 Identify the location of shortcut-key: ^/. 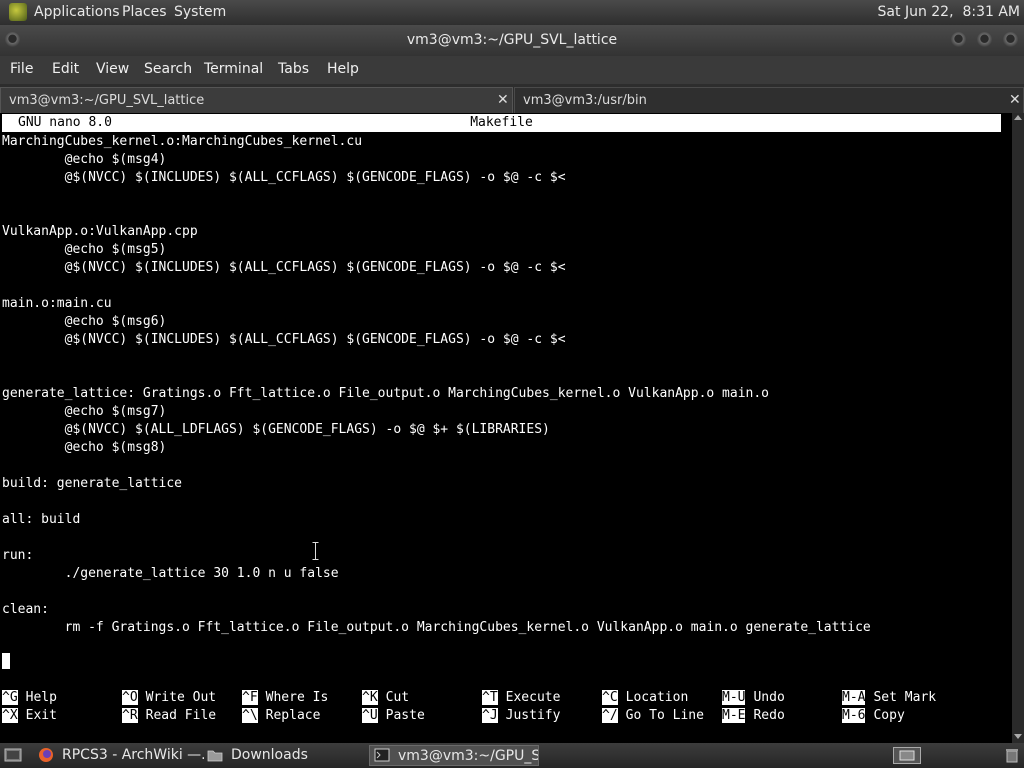
(610, 715).